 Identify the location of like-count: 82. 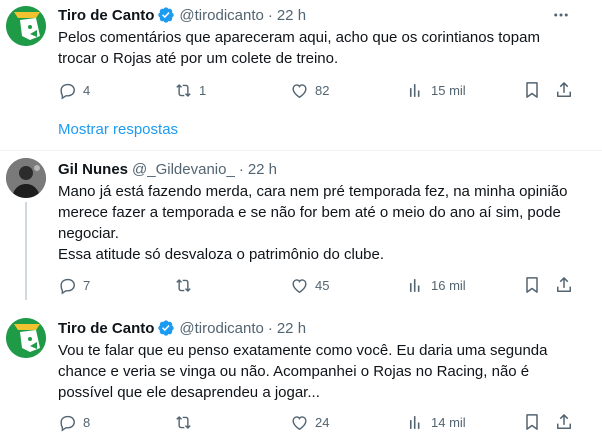
(322, 90).